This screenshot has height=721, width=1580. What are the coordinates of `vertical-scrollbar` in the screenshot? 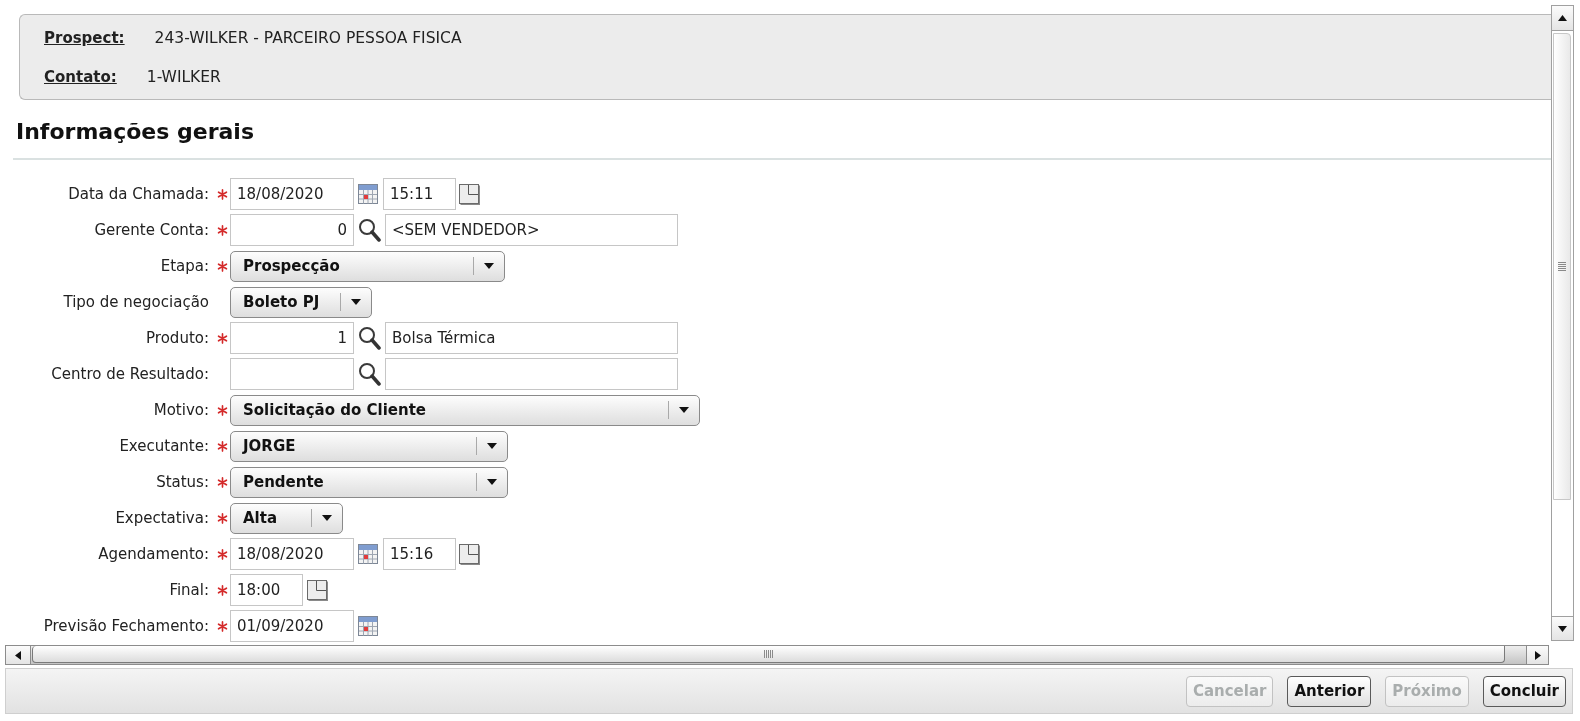 It's located at (1562, 323).